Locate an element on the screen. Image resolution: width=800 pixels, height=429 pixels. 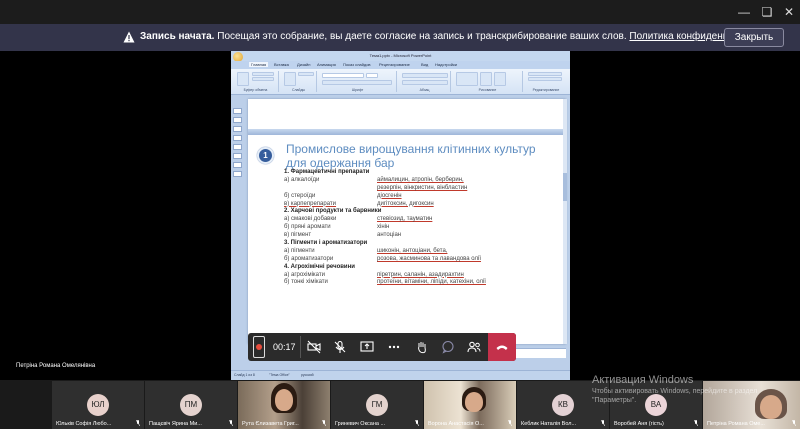
avatar: КВ is located at coordinates (563, 405).